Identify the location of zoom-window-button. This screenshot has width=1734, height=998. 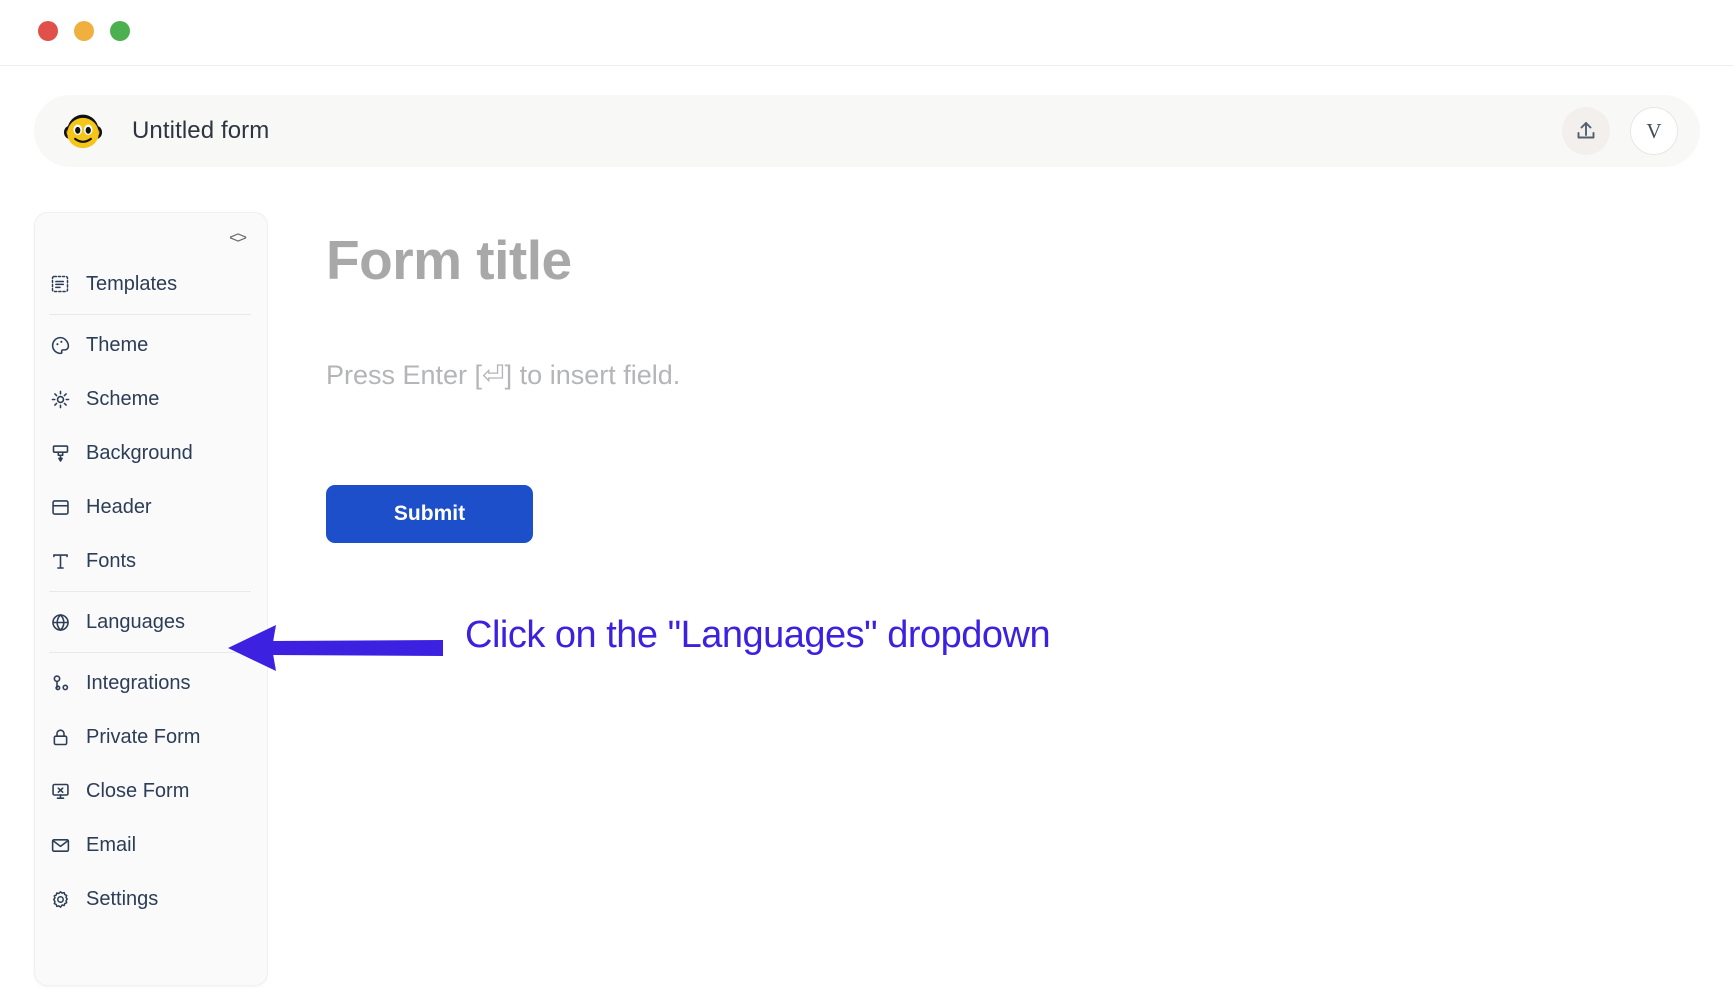
(120, 31).